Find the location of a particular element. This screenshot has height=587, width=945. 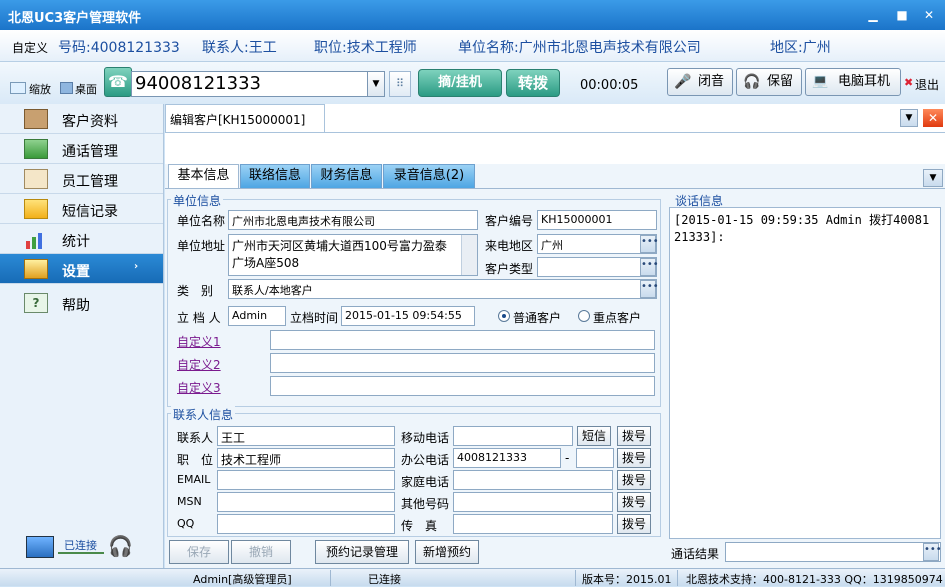

sidebar-item-label: 设置 is located at coordinates (76, 272).